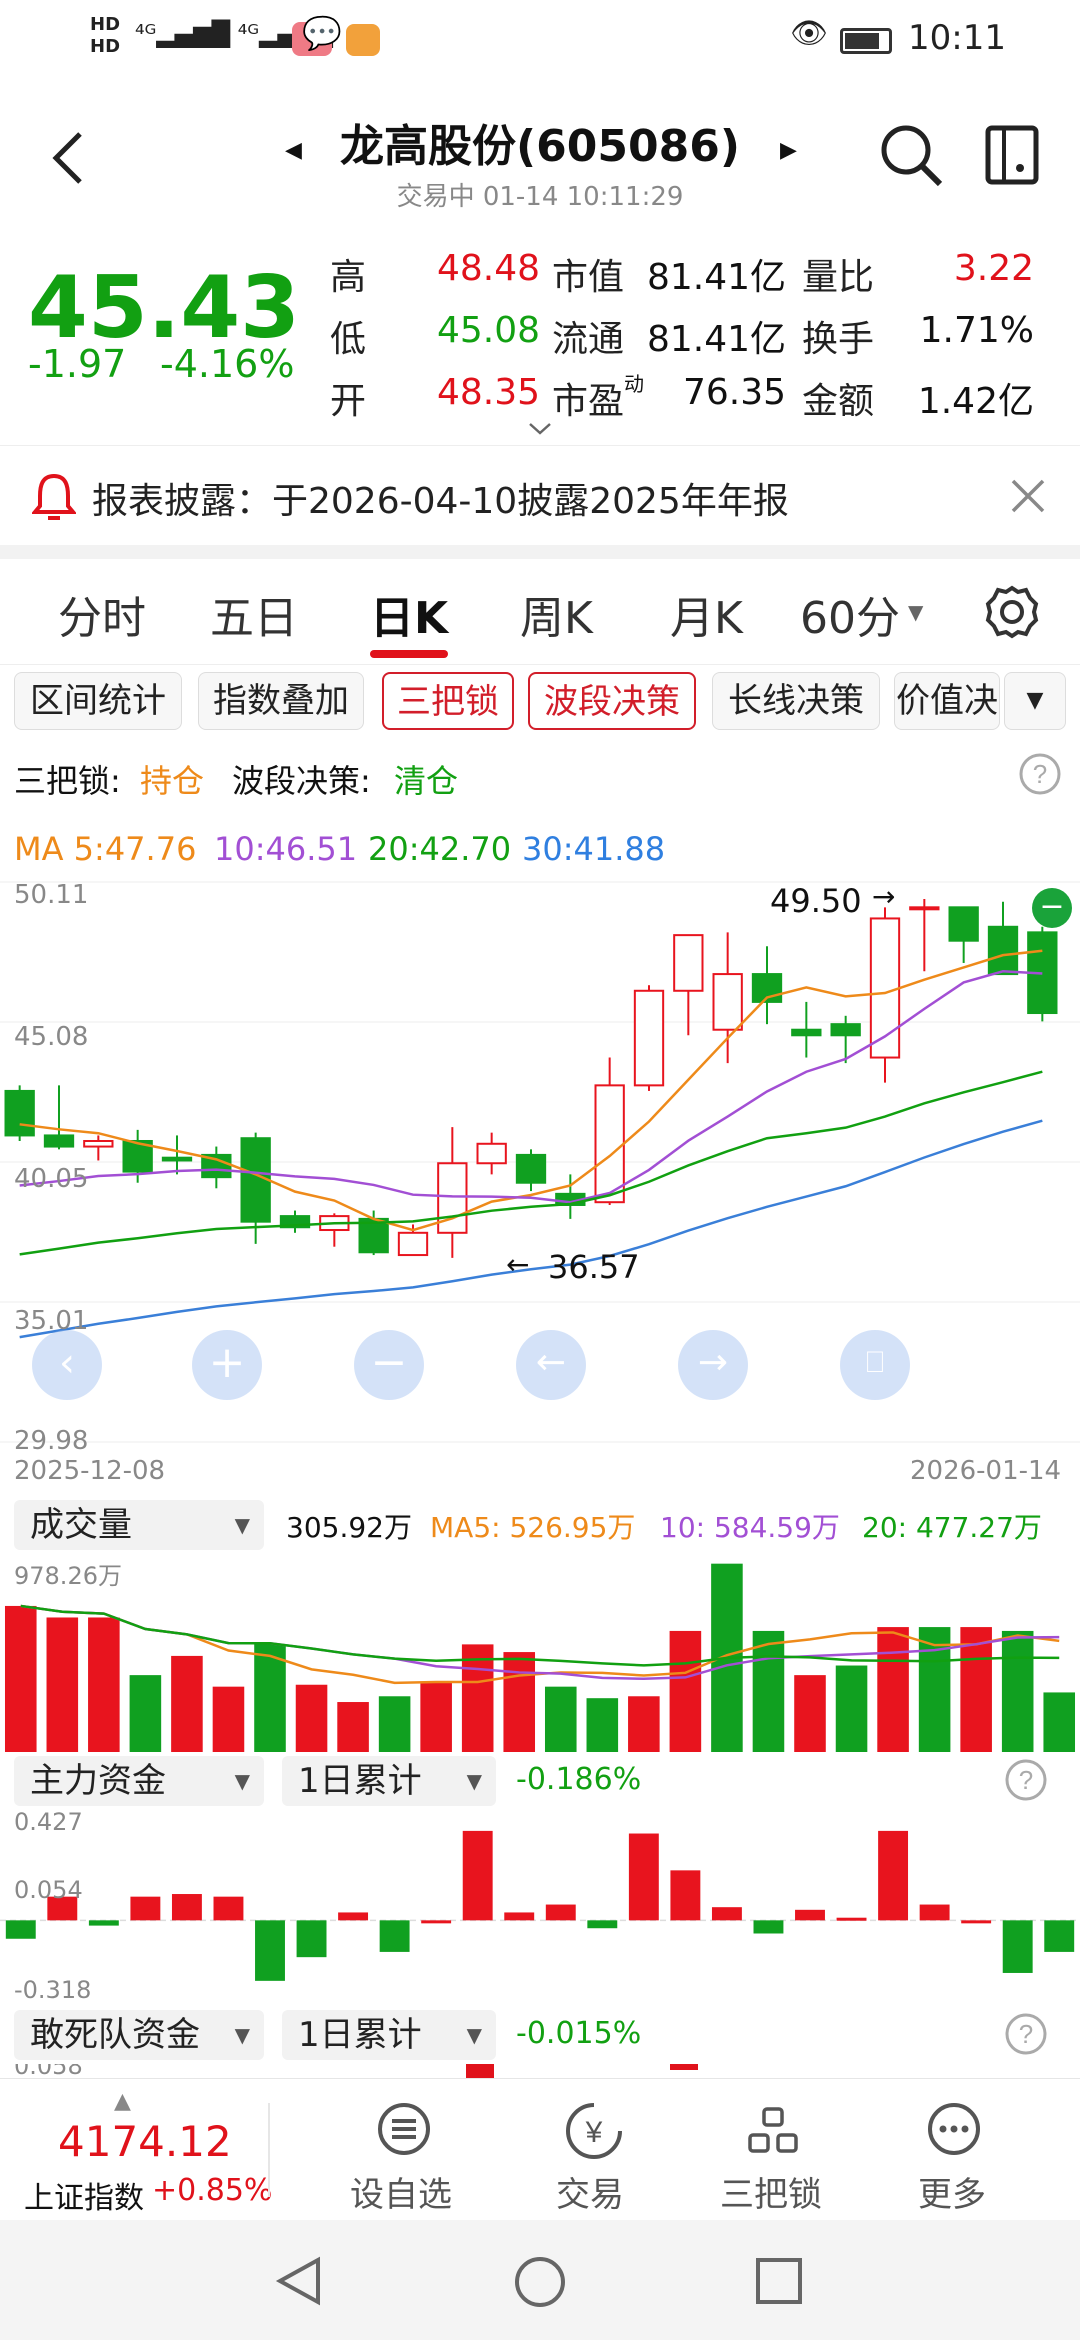 The height and width of the screenshot is (2340, 1080). Describe the element at coordinates (488, 330) in the screenshot. I see `low-value: 45.08` at that location.